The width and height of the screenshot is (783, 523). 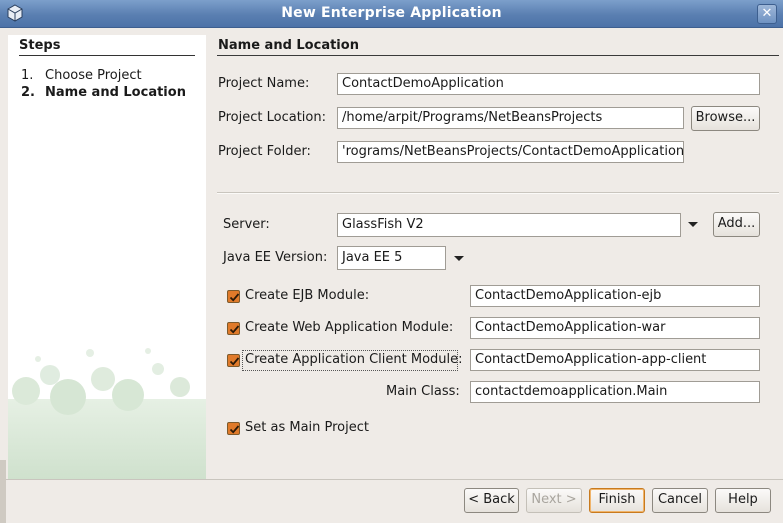 What do you see at coordinates (264, 151) in the screenshot?
I see `project-folder-label: Project Folder:` at bounding box center [264, 151].